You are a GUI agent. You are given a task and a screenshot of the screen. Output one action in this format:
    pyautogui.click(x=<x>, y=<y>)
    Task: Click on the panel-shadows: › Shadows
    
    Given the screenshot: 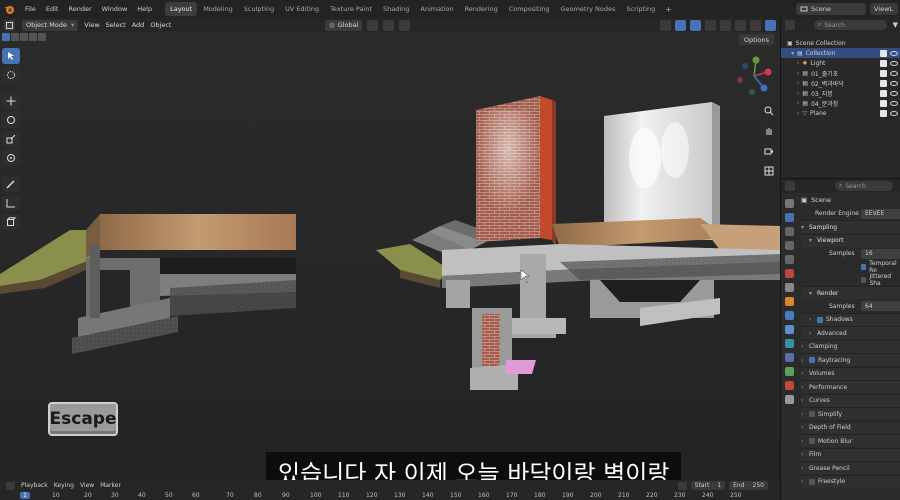 What is the action you would take?
    pyautogui.click(x=850, y=319)
    